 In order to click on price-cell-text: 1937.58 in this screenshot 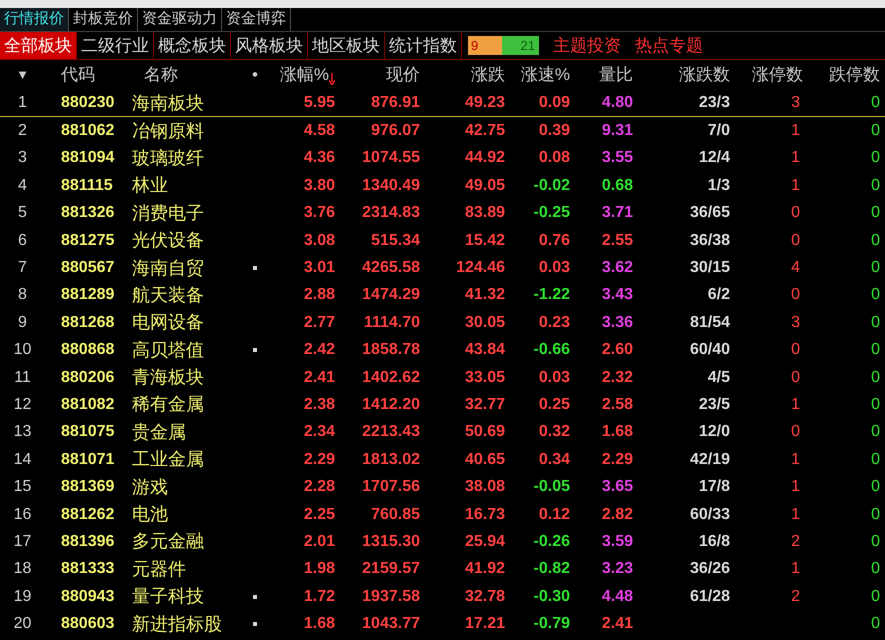, I will do `click(390, 596)`.